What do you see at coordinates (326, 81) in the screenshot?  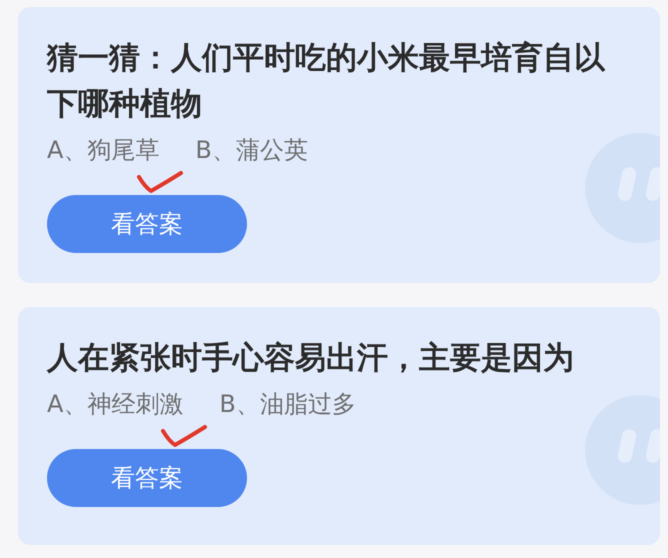 I see `question-text: 猜一猜：人们平时吃的小米最早培育自以下哪种植物` at bounding box center [326, 81].